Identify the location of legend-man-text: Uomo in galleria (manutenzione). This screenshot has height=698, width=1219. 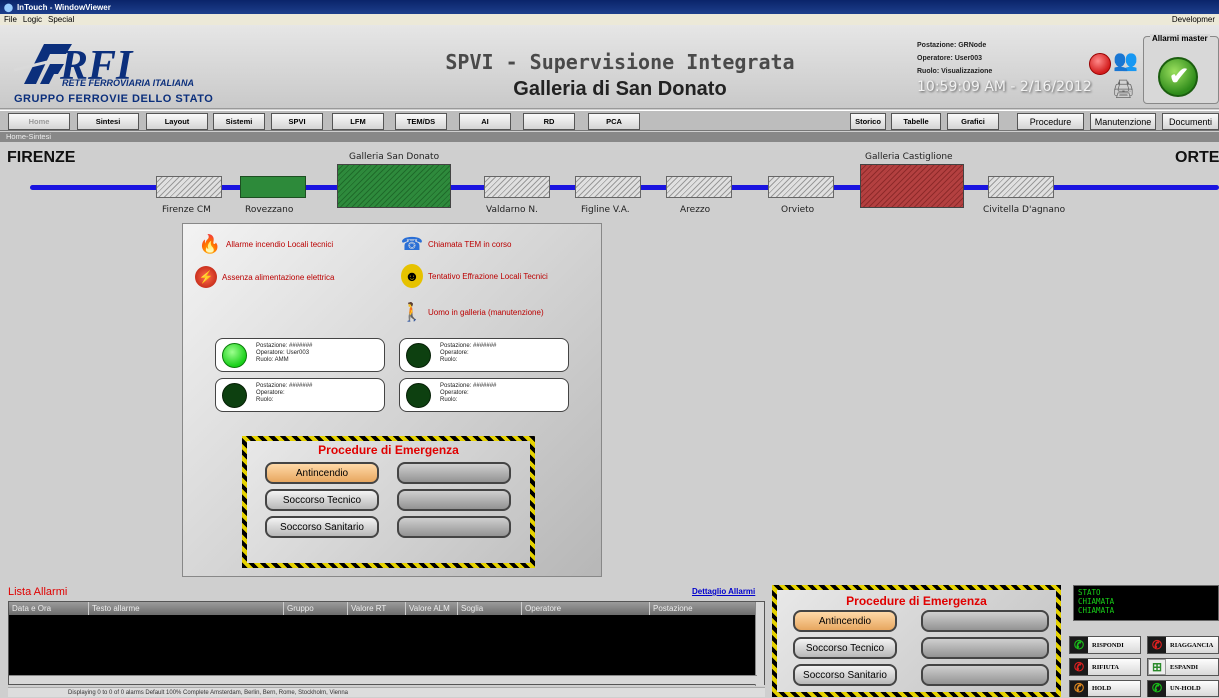
(486, 312).